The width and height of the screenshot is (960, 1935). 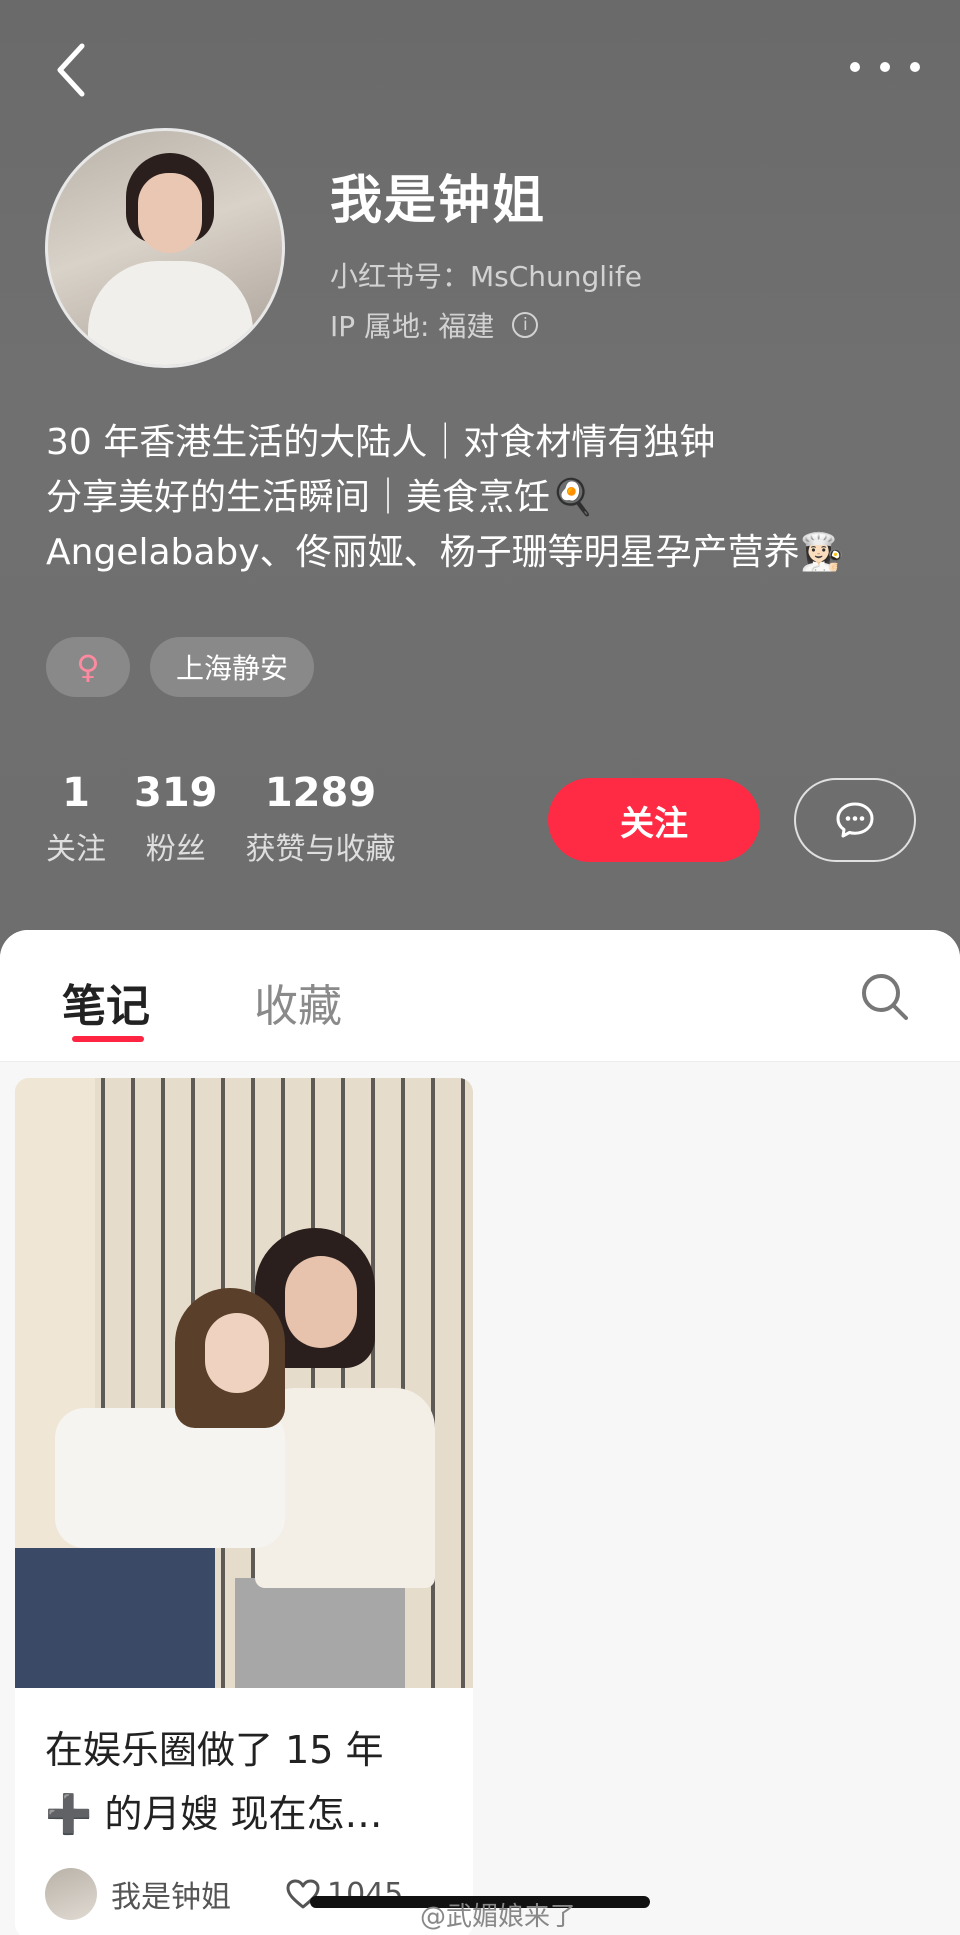 What do you see at coordinates (498, 1917) in the screenshot?
I see `watermark: @武媚娘来了` at bounding box center [498, 1917].